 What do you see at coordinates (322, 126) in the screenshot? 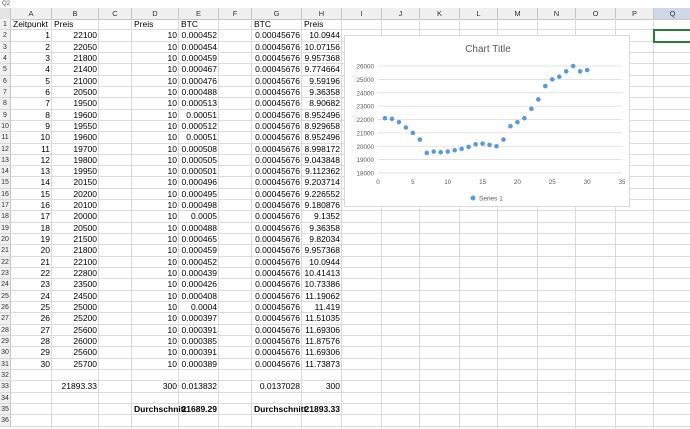
I see `table-cell: 8.929658` at bounding box center [322, 126].